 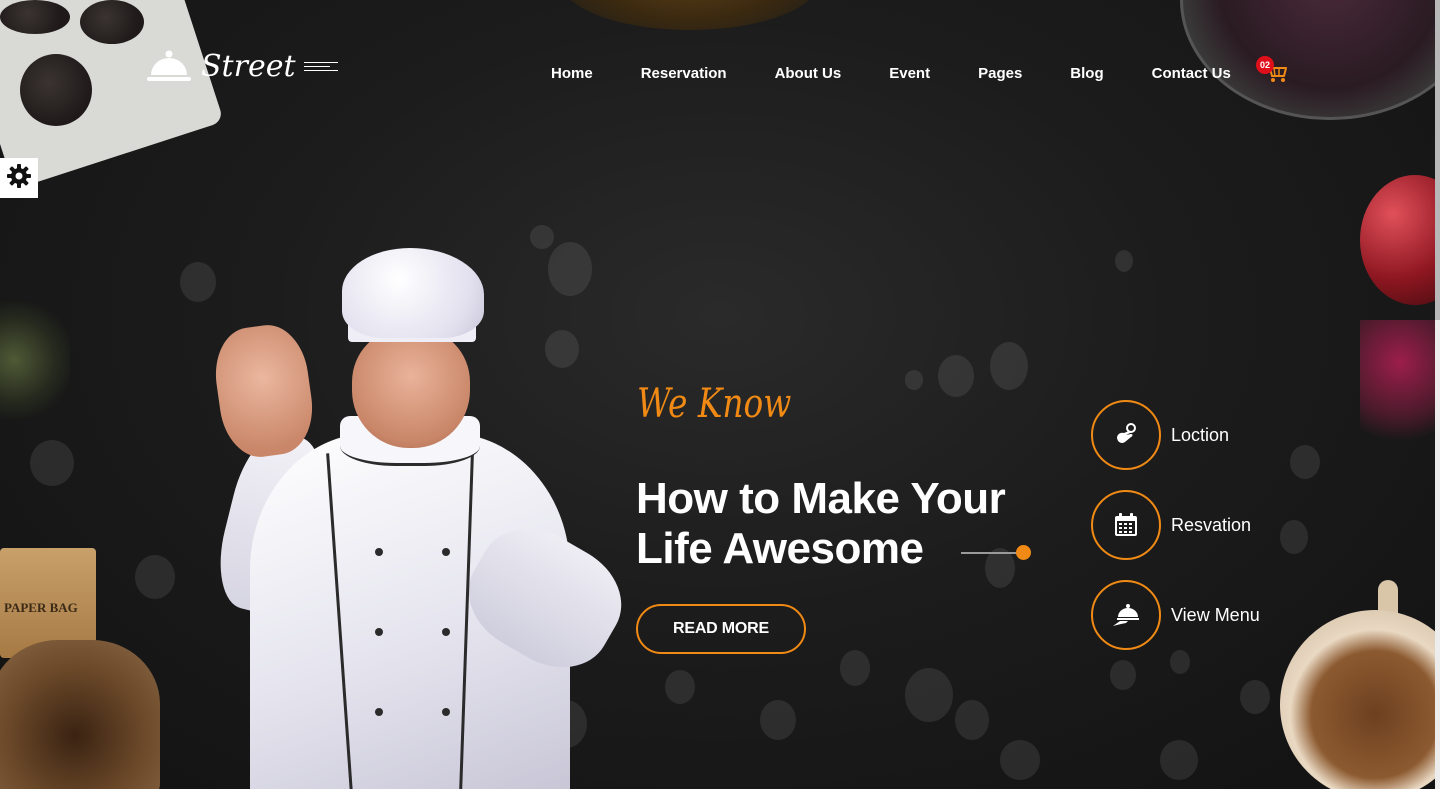 I want to click on berries, so click(x=1400, y=390).